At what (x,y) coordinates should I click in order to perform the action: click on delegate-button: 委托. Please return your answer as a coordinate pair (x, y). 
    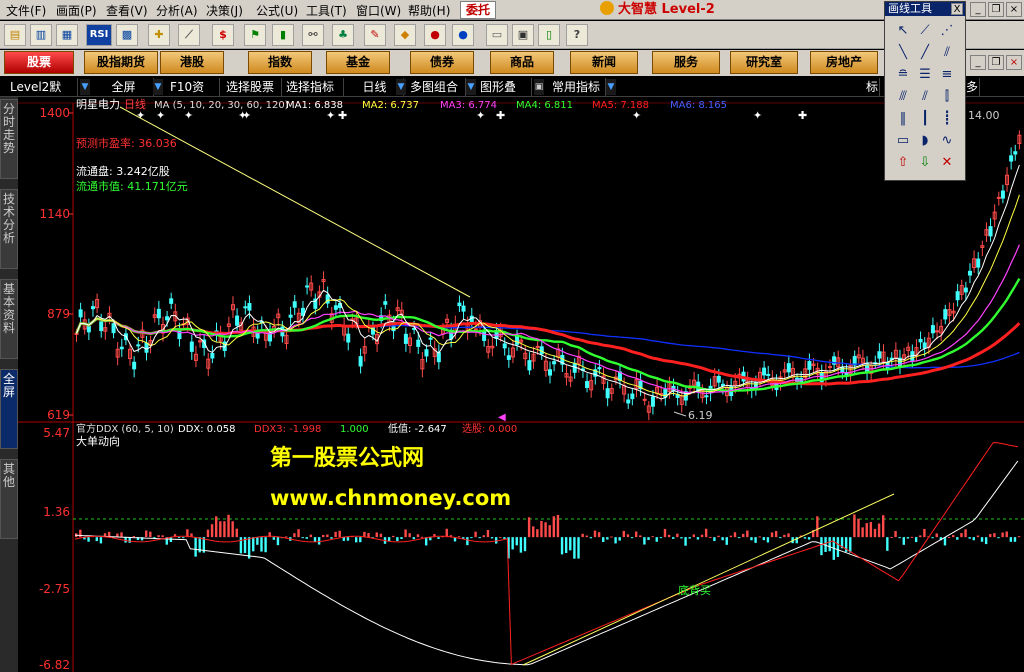
    Looking at the image, I should click on (478, 10).